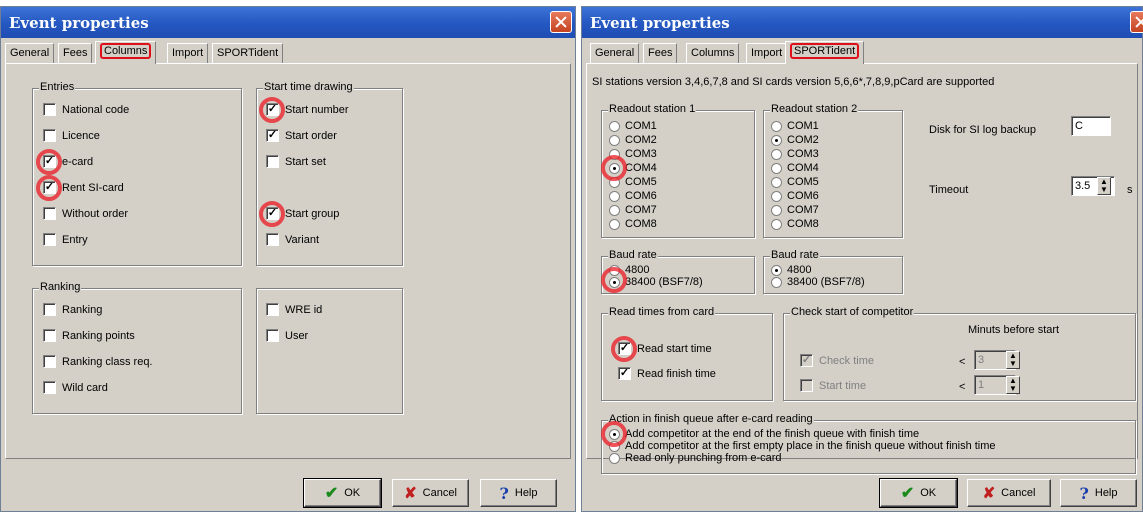 The height and width of the screenshot is (514, 1143). What do you see at coordinates (703, 458) in the screenshot?
I see `radio-label: Read only punching from e-card` at bounding box center [703, 458].